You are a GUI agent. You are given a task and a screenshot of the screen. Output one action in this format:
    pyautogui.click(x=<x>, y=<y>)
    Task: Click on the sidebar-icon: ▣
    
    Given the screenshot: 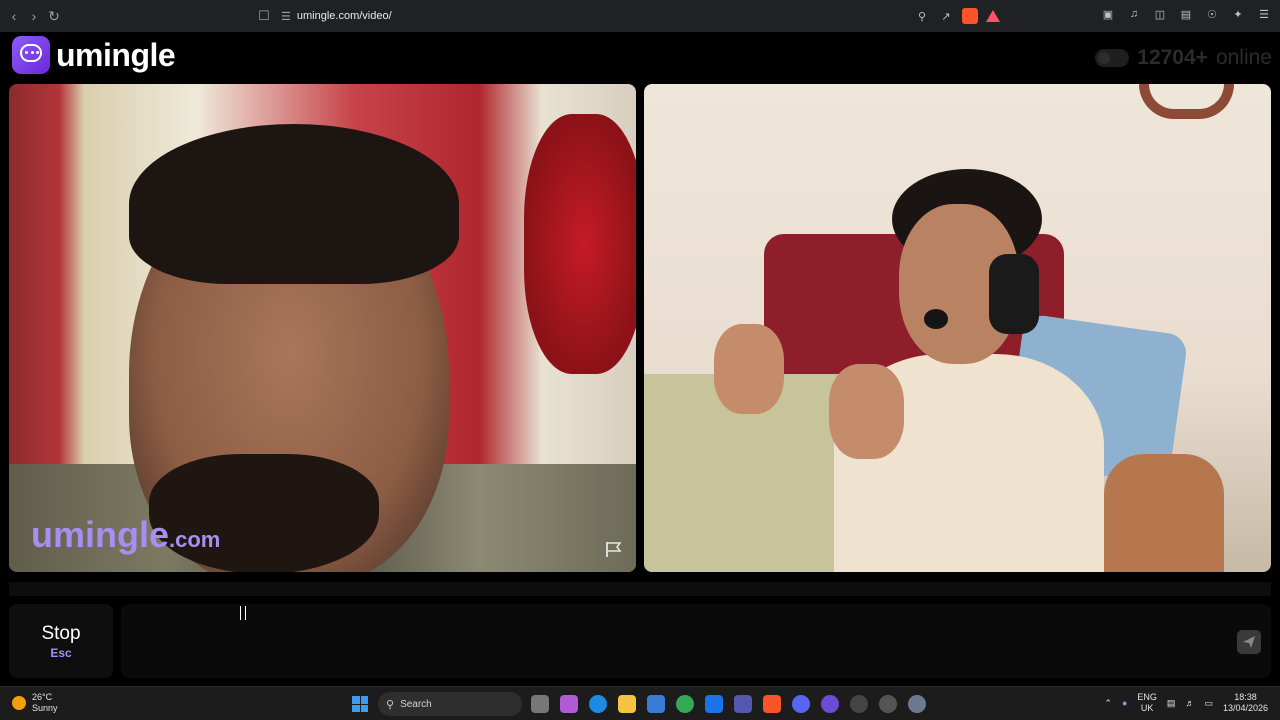 What is the action you would take?
    pyautogui.click(x=1108, y=14)
    